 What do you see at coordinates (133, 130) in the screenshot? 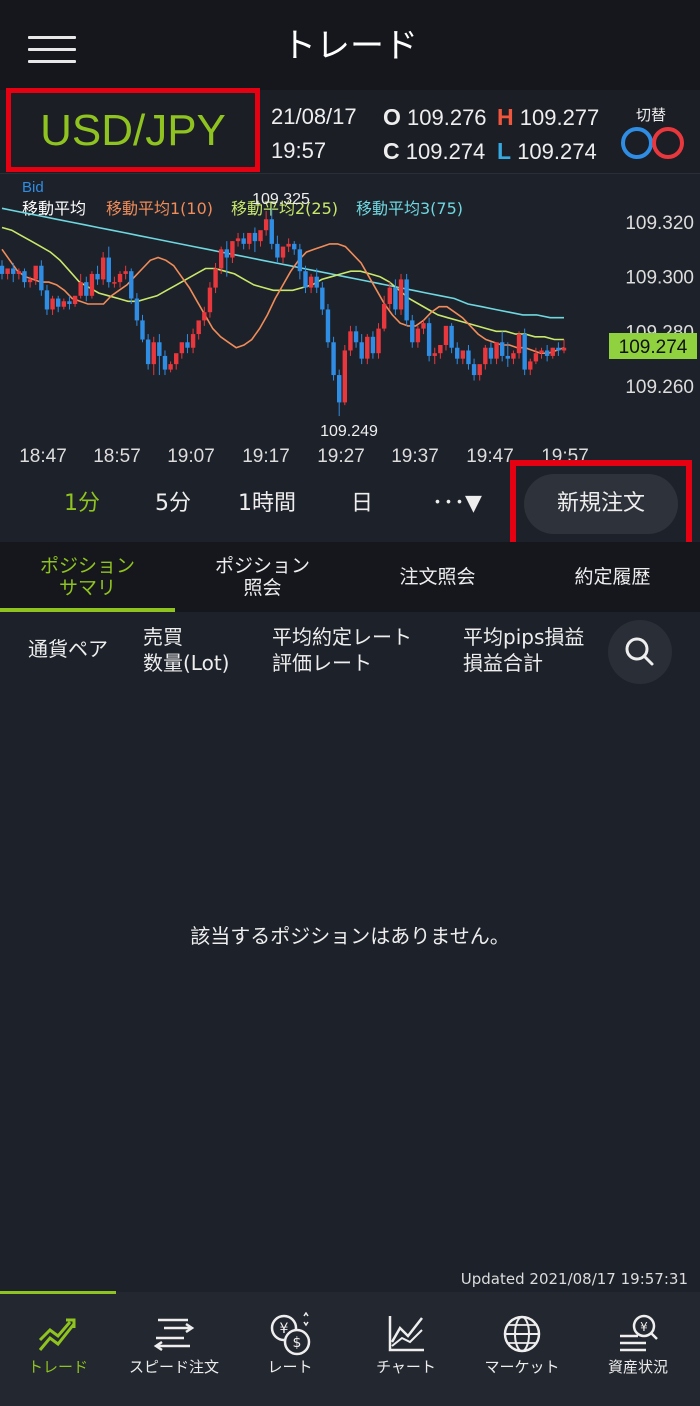
I see `highlight-box-currency-pair` at bounding box center [133, 130].